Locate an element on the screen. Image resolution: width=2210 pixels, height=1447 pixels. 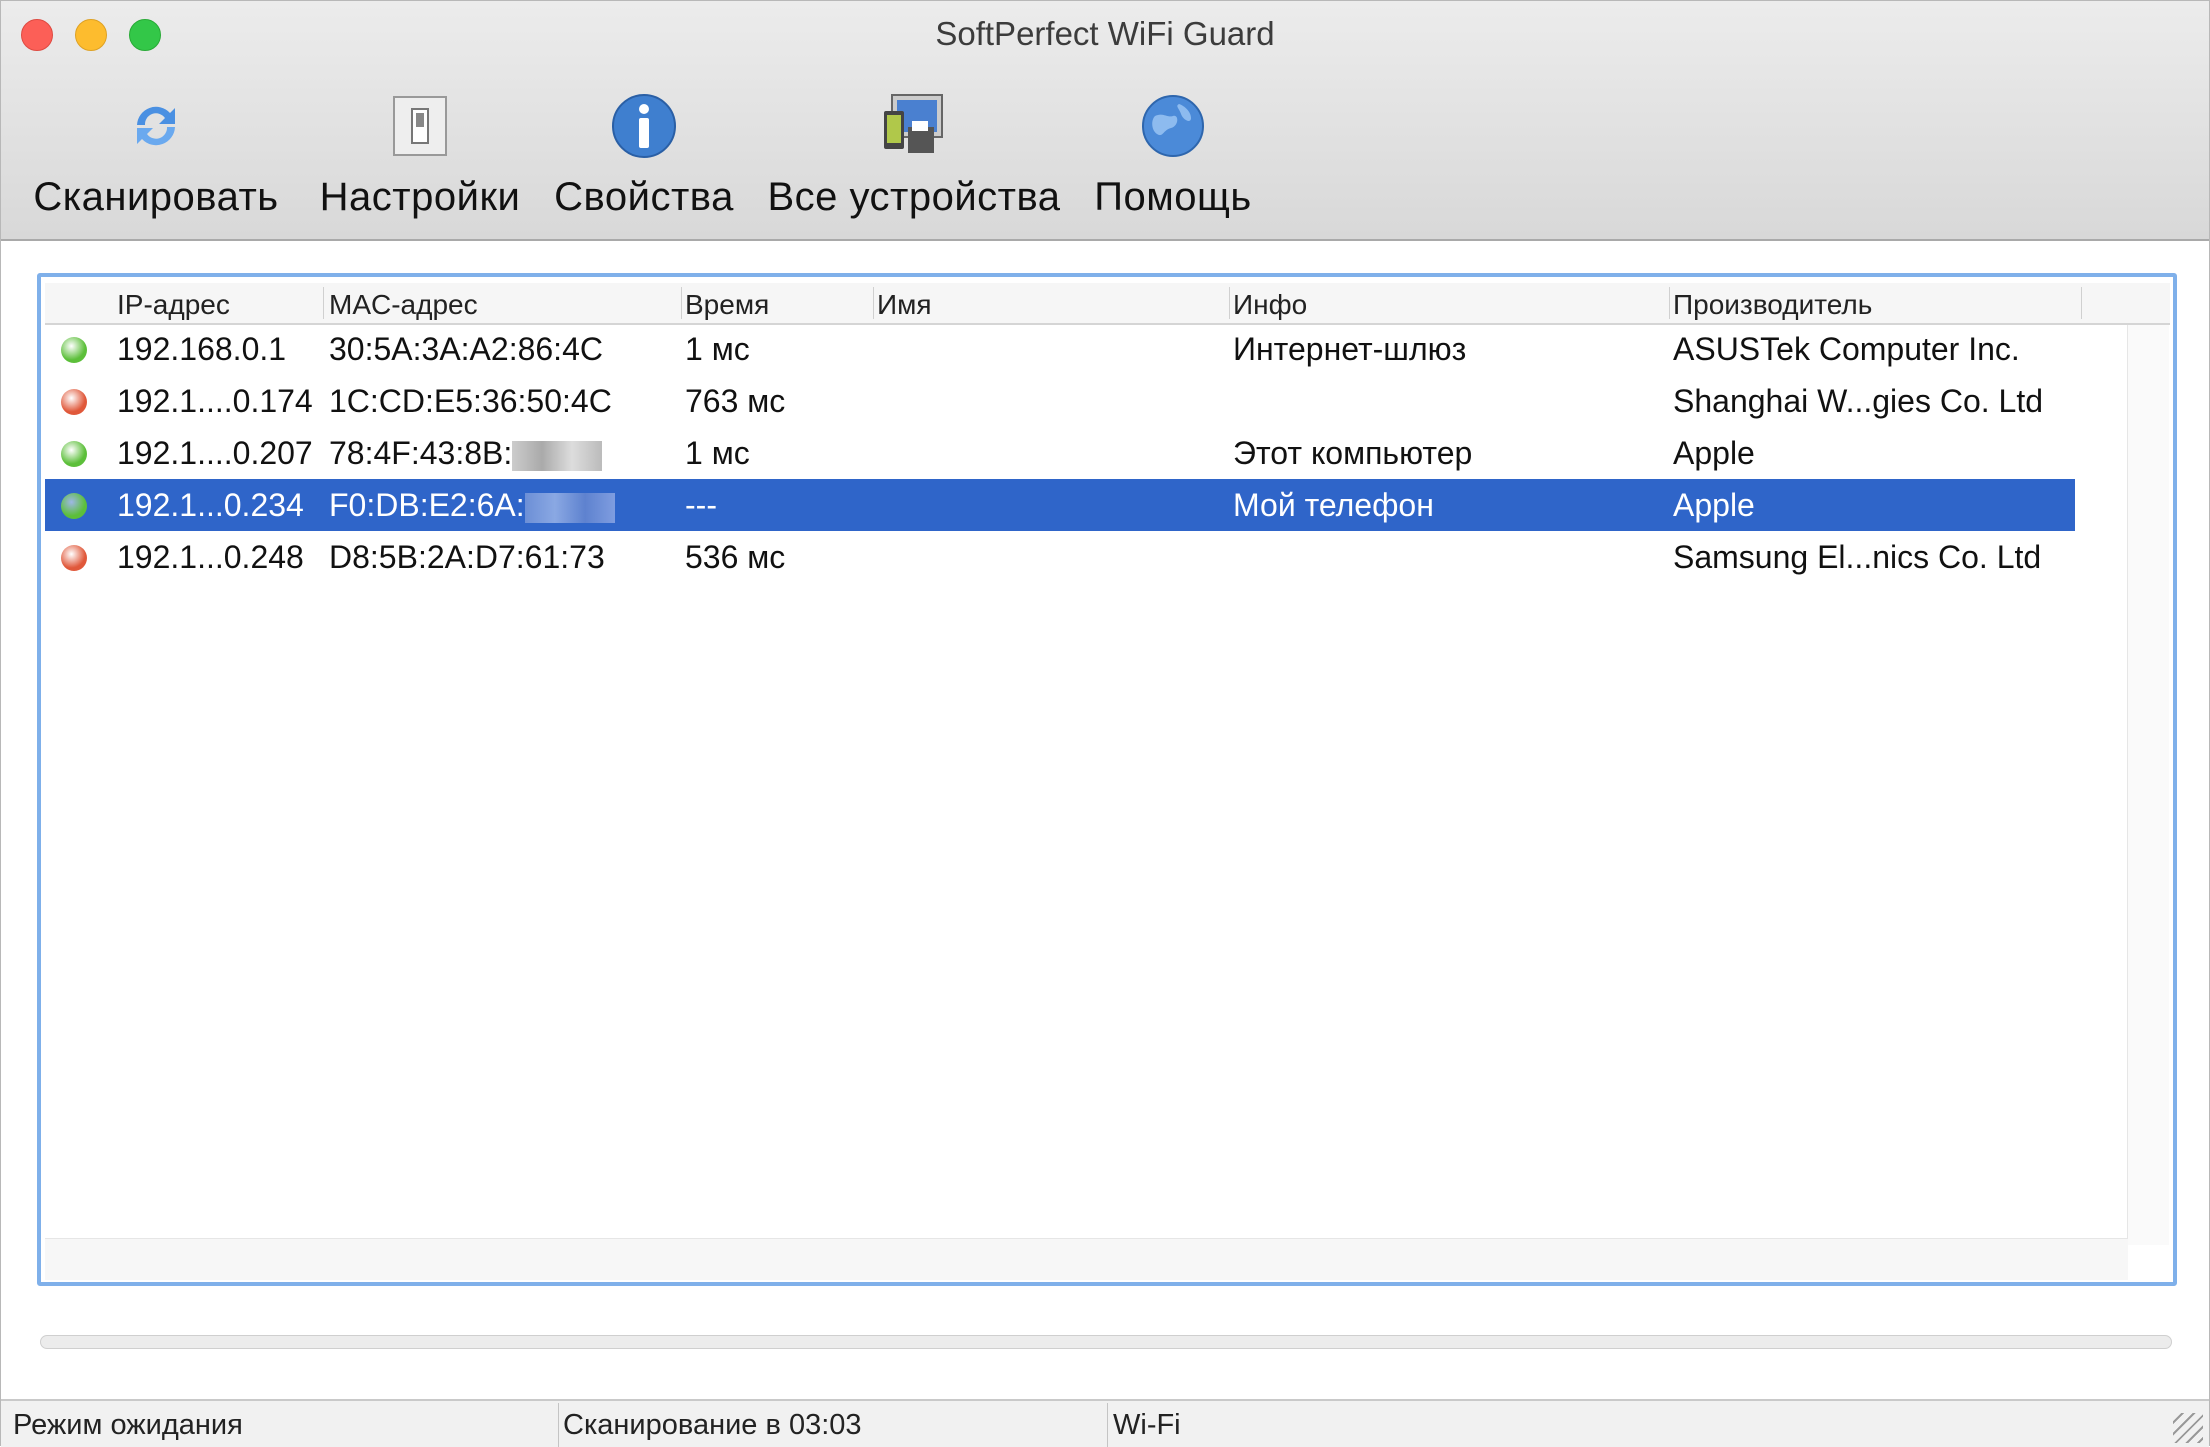
cell-vendor: ASUSTek Computer Inc. is located at coordinates (1846, 349).